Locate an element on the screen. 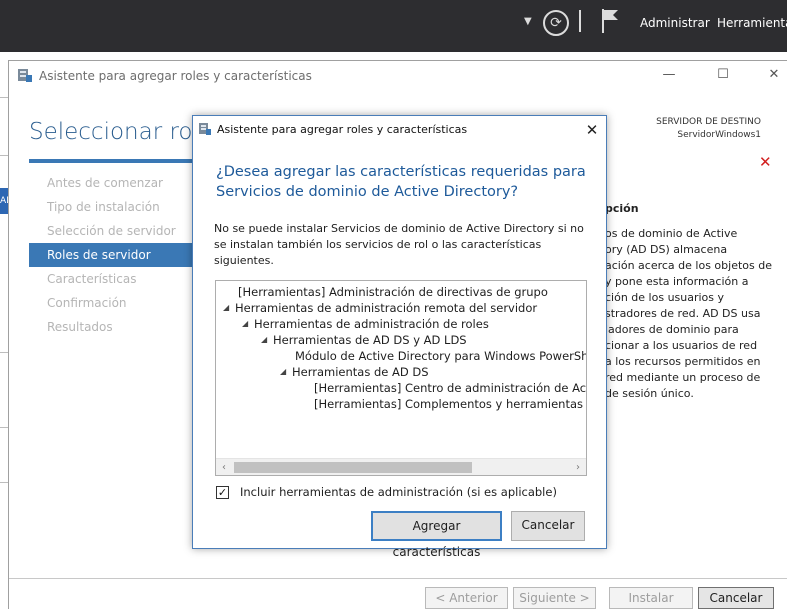  scroll-left-icon: ‹ is located at coordinates (224, 467).